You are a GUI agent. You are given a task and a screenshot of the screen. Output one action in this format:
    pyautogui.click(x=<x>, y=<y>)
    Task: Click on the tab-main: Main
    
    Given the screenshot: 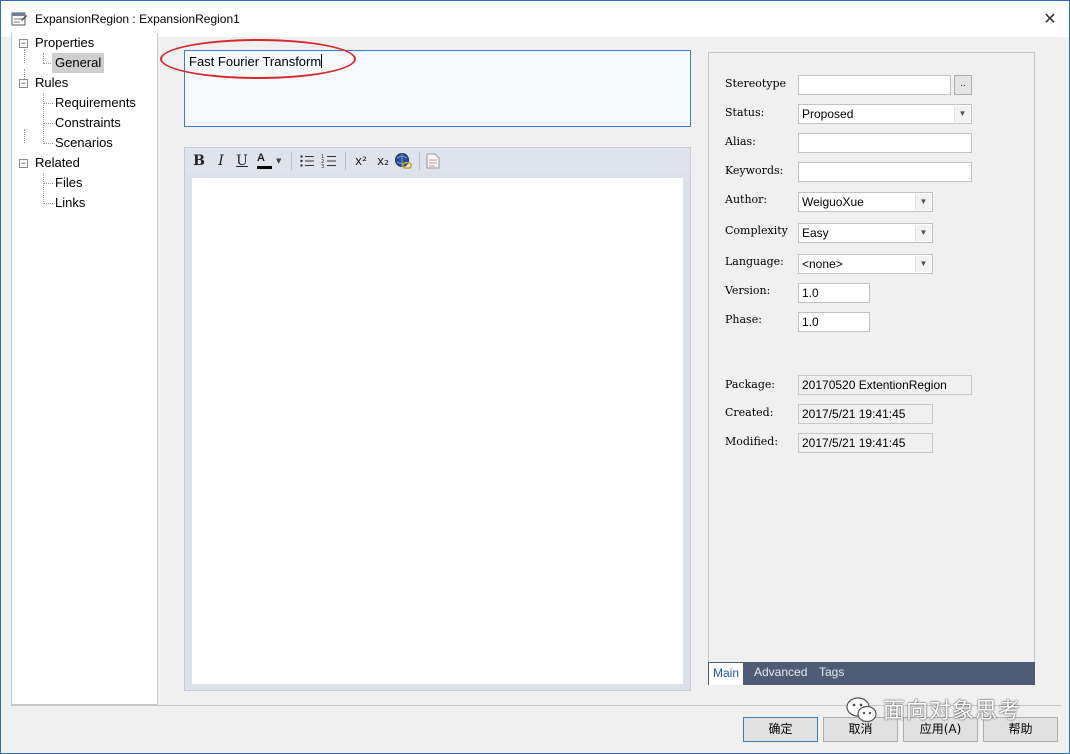 What is the action you would take?
    pyautogui.click(x=726, y=673)
    